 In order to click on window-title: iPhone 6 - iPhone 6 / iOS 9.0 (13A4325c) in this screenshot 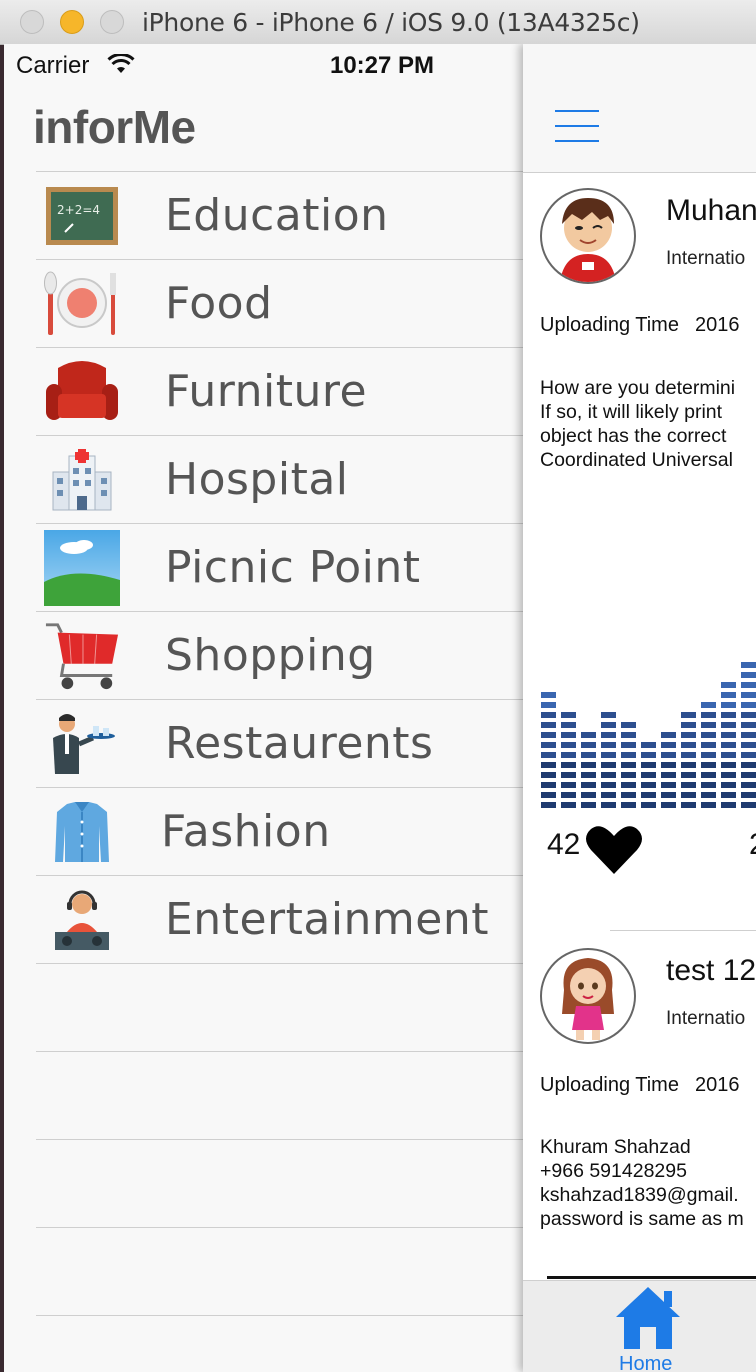, I will do `click(391, 22)`.